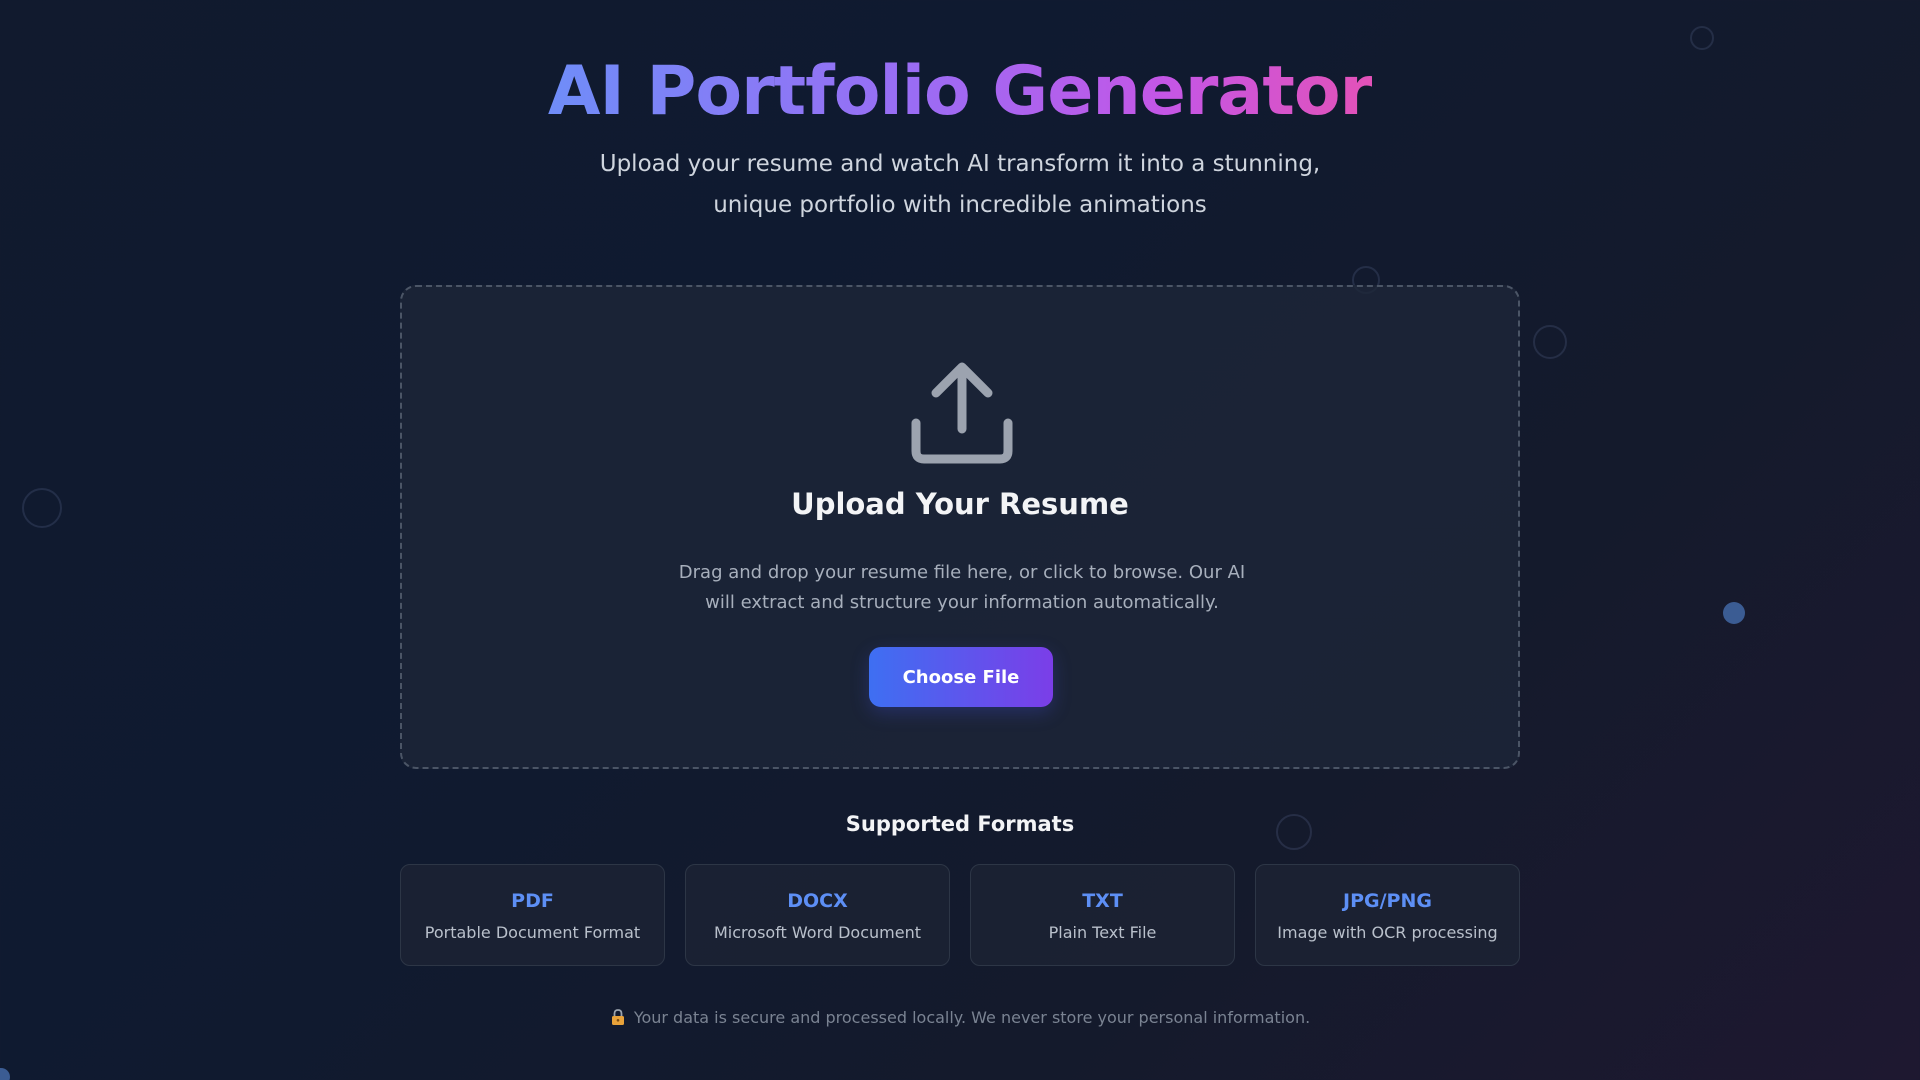 The width and height of the screenshot is (1920, 1080). Describe the element at coordinates (960, 91) in the screenshot. I see `page-title: AI Portfolio Generator` at that location.